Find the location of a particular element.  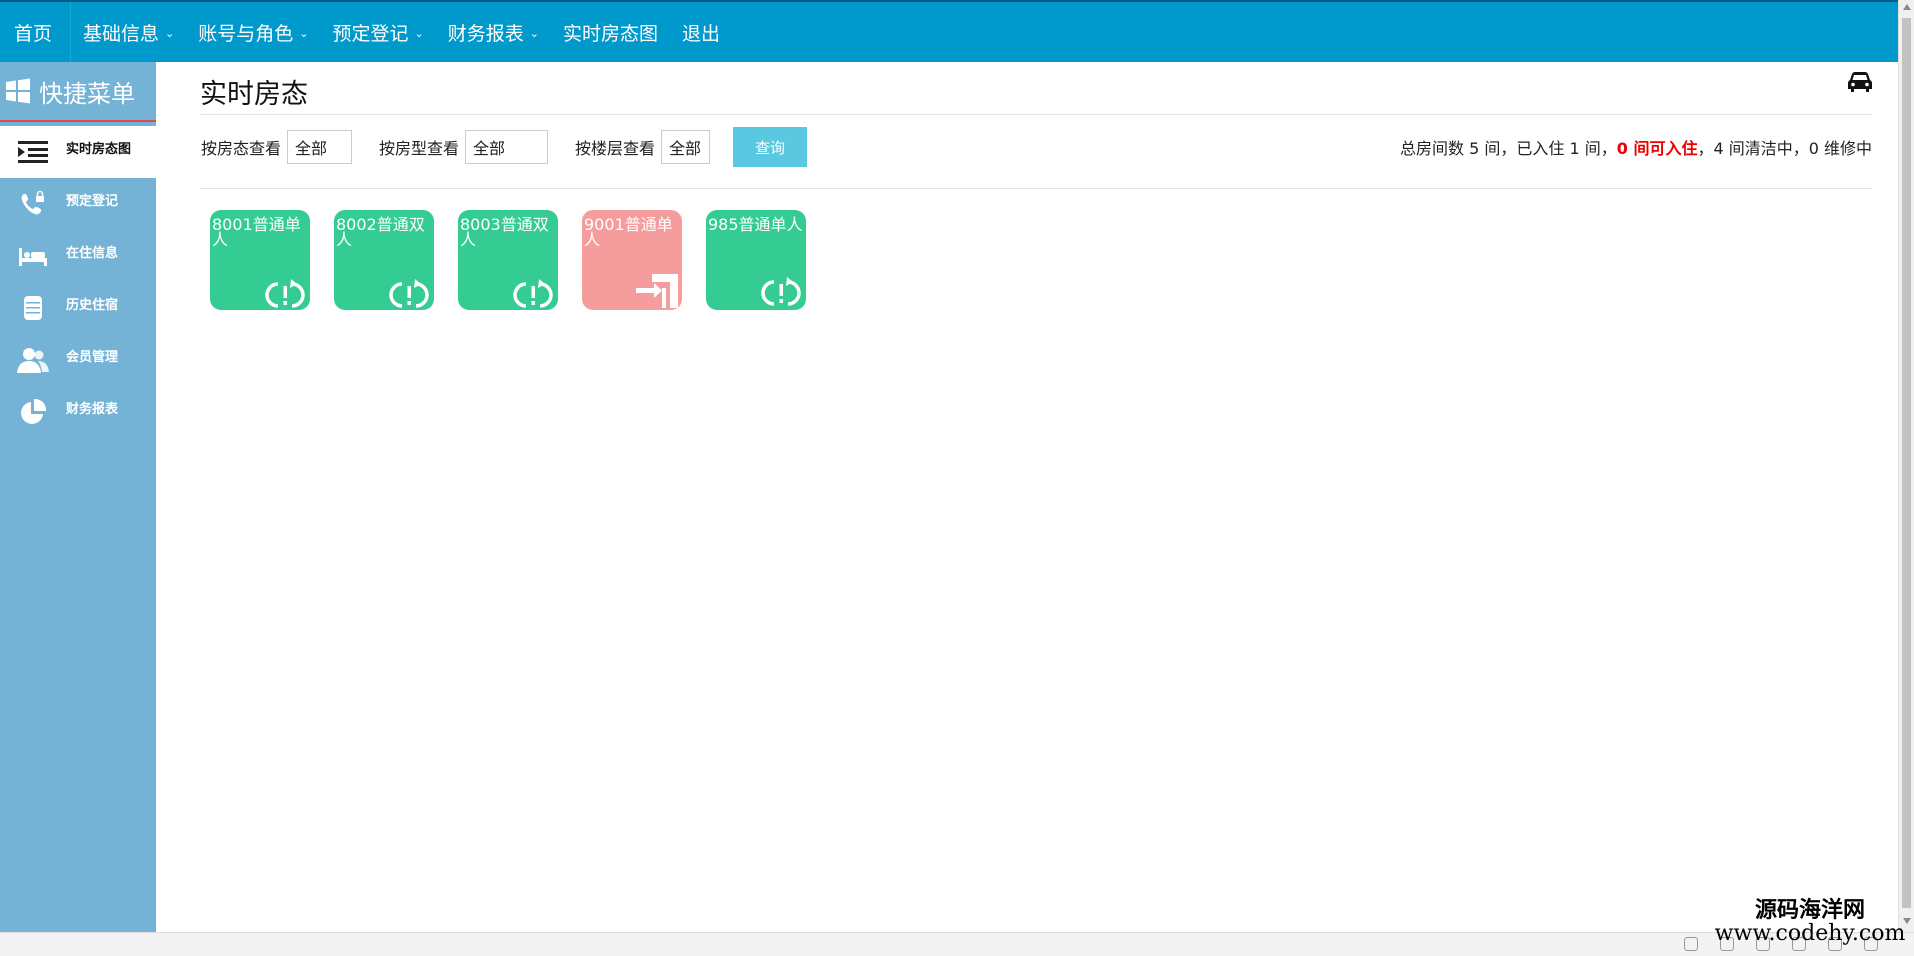

sidebar-item-history: 历史住宿 is located at coordinates (78, 308).